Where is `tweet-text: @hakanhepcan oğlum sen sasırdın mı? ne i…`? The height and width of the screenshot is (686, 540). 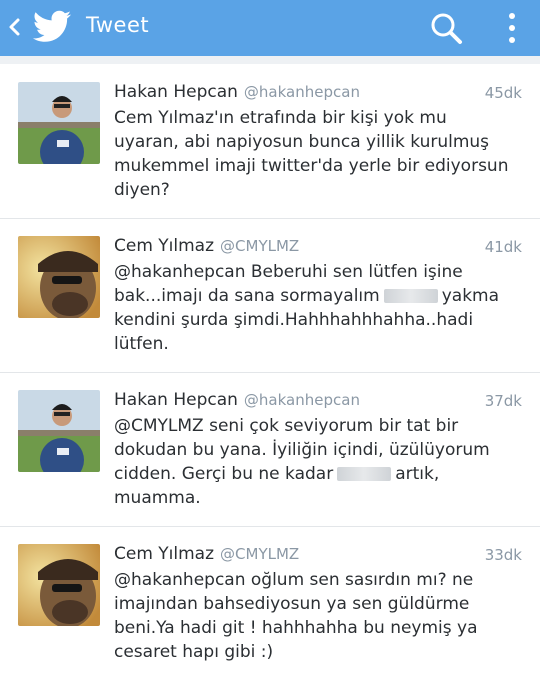 tweet-text: @hakanhepcan oğlum sen sasırdın mı? ne i… is located at coordinates (296, 616).